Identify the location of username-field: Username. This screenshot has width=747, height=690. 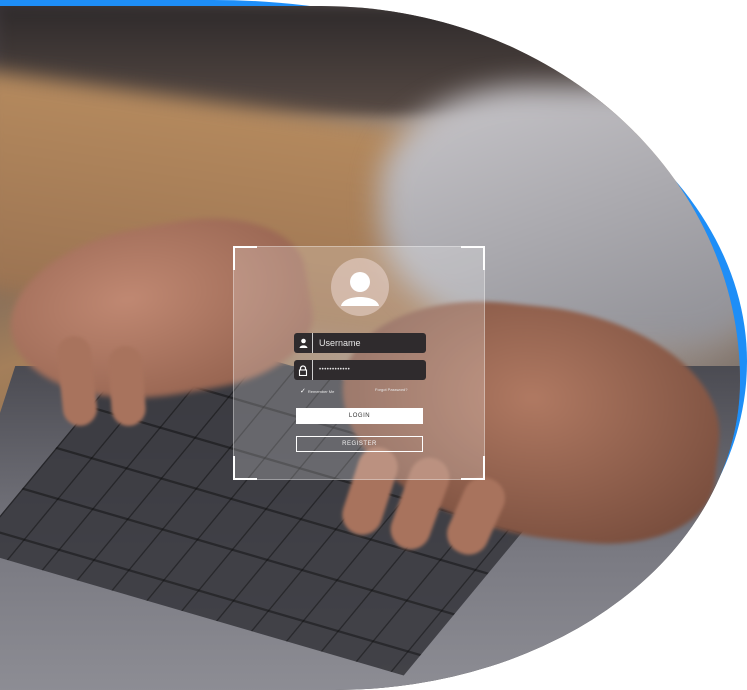
(360, 343).